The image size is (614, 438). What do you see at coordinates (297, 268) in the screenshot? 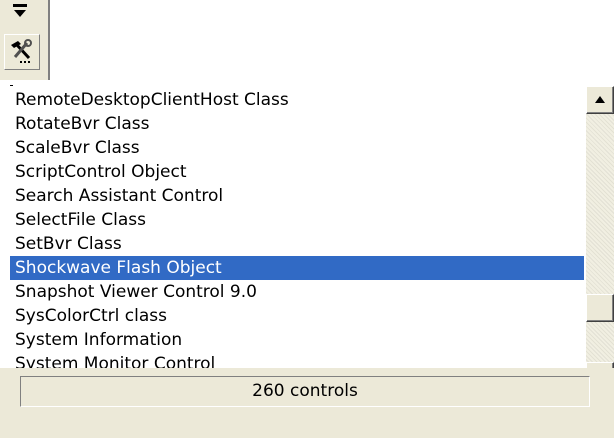
I see `list-item-selected: Shockwave Flash Object` at bounding box center [297, 268].